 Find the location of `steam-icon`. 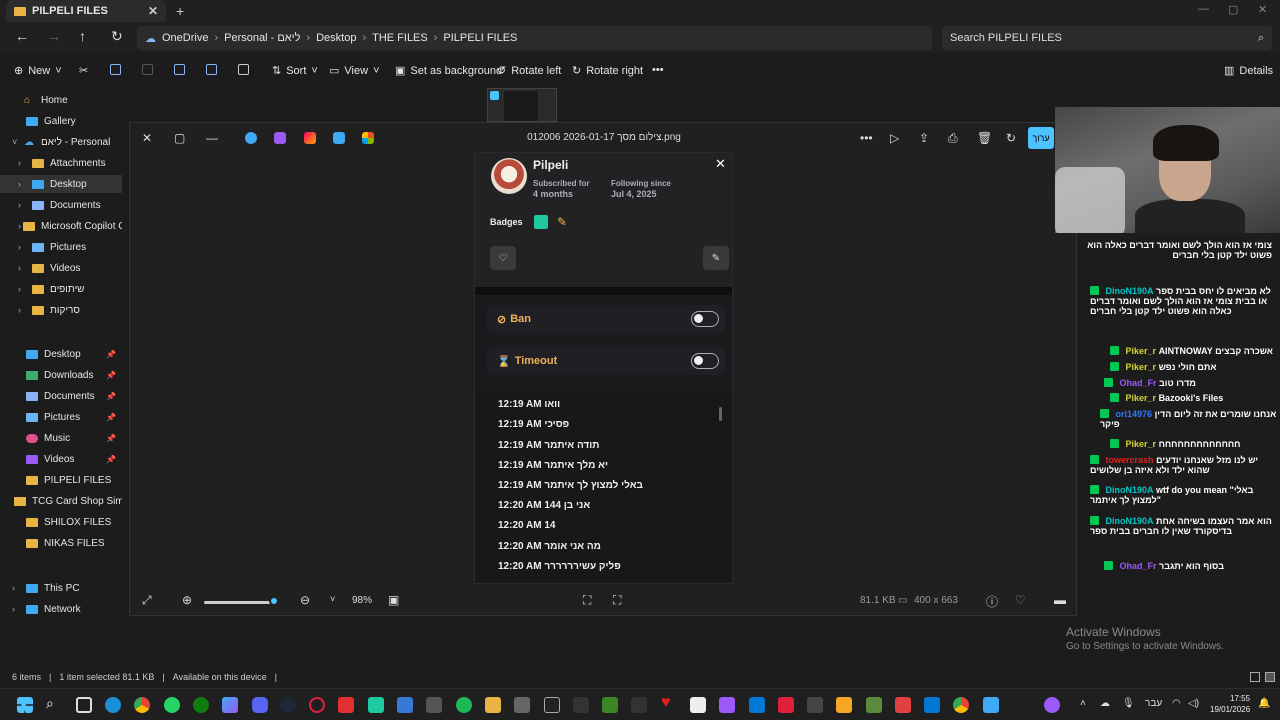

steam-icon is located at coordinates (288, 705).